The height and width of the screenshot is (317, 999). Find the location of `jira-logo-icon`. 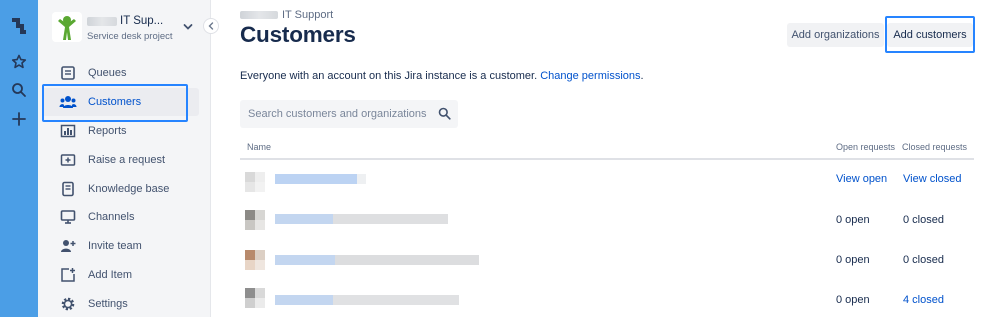

jira-logo-icon is located at coordinates (19, 26).